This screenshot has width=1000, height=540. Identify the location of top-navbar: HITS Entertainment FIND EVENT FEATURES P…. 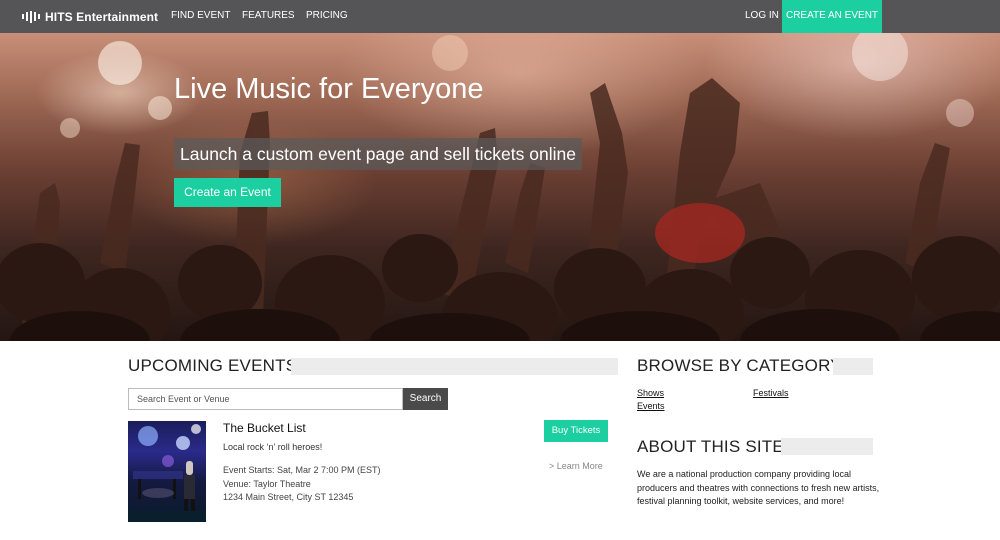
(500, 16).